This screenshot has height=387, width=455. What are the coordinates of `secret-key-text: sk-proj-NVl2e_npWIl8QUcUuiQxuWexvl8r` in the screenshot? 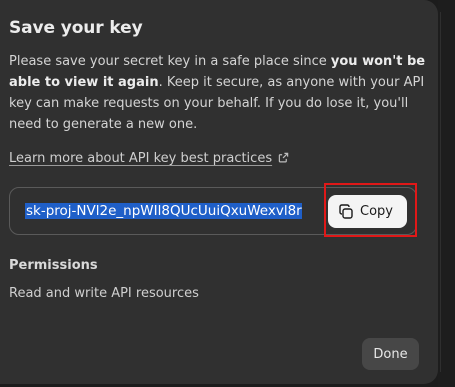 It's located at (175, 211).